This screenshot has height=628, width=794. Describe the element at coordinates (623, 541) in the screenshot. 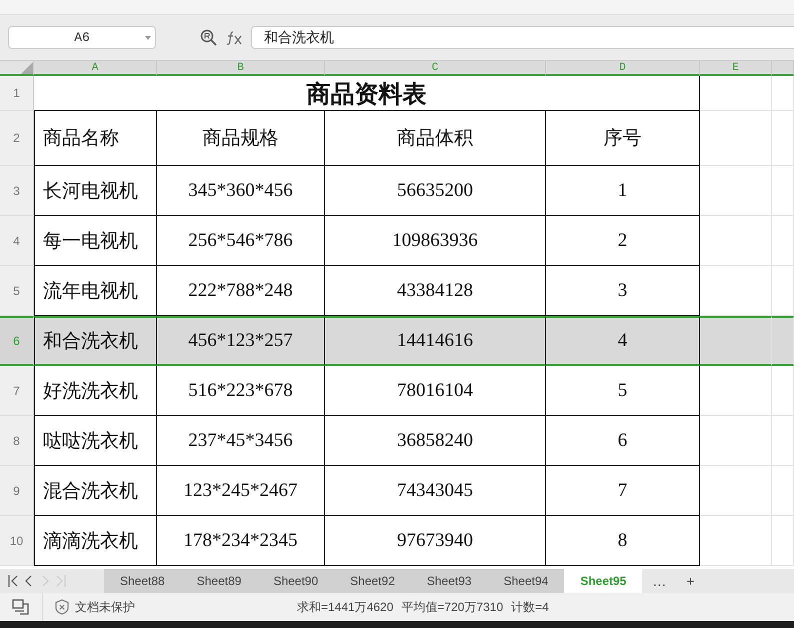

I see `table-cell: 8` at that location.